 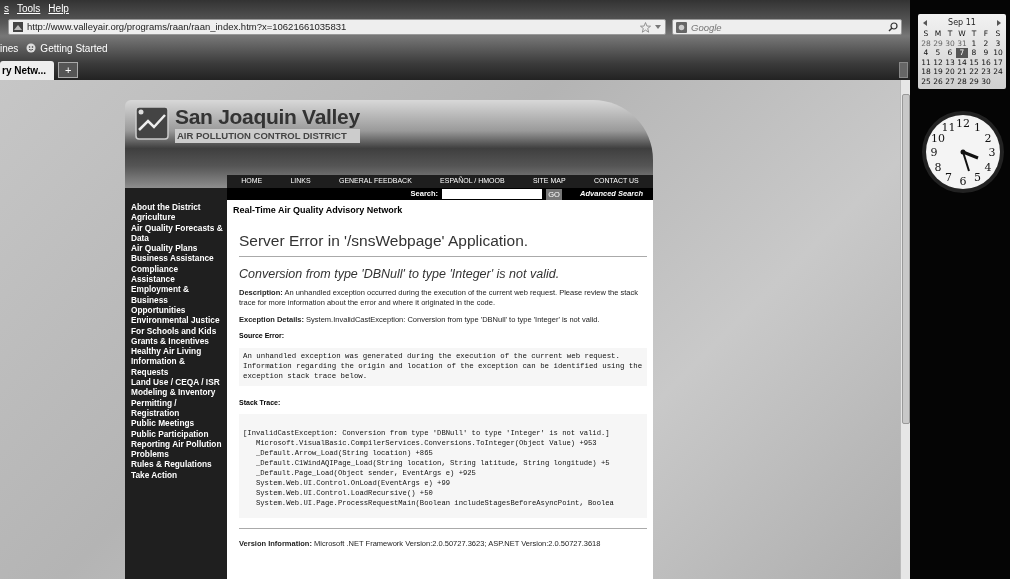 What do you see at coordinates (681, 27) in the screenshot?
I see `search-engine-icon` at bounding box center [681, 27].